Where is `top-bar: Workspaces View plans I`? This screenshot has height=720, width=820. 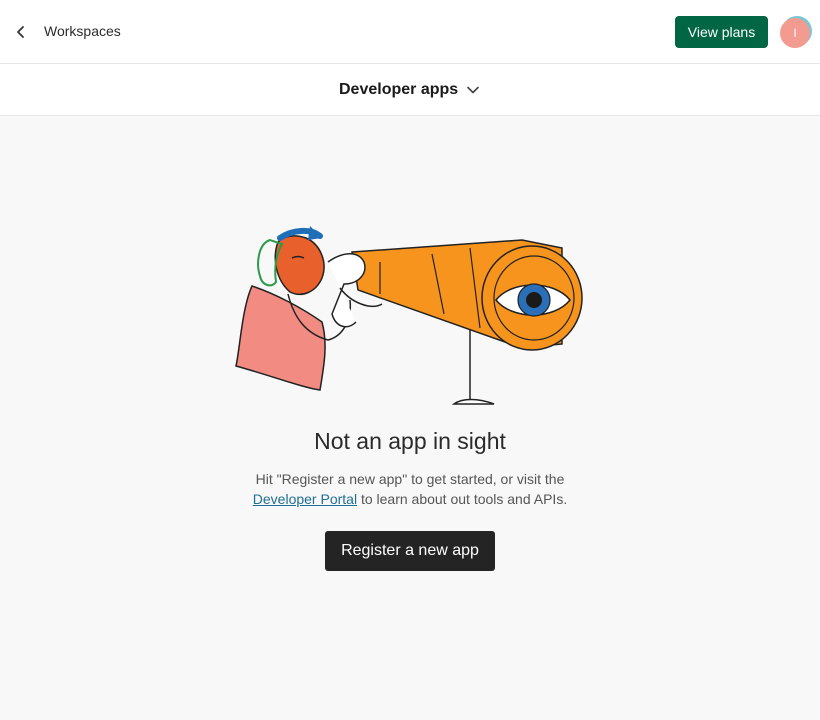
top-bar: Workspaces View plans I is located at coordinates (410, 32).